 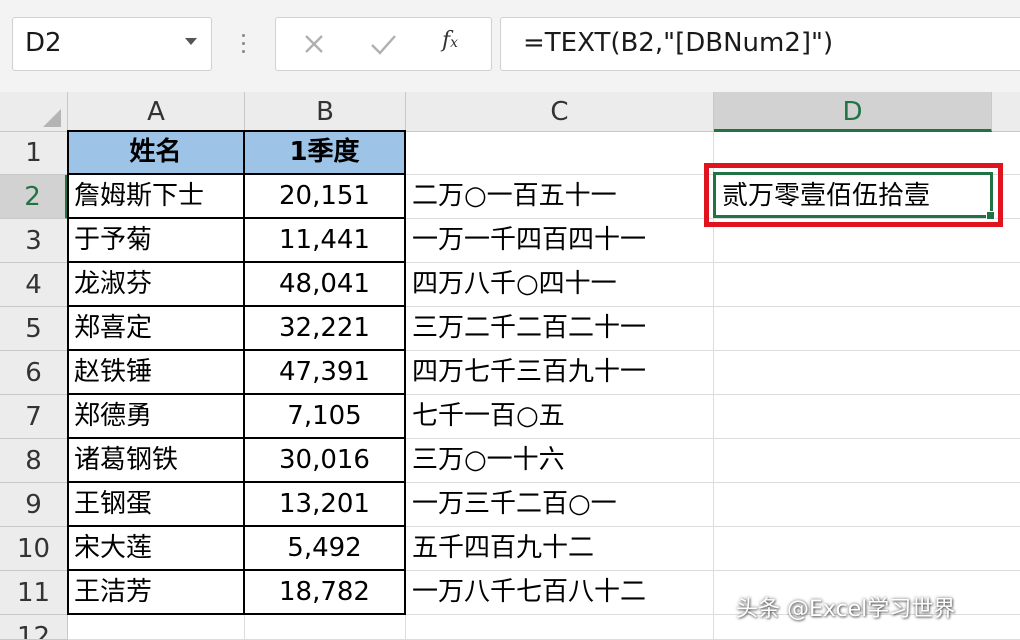 I want to click on formula-buttons: fx, so click(x=383, y=44).